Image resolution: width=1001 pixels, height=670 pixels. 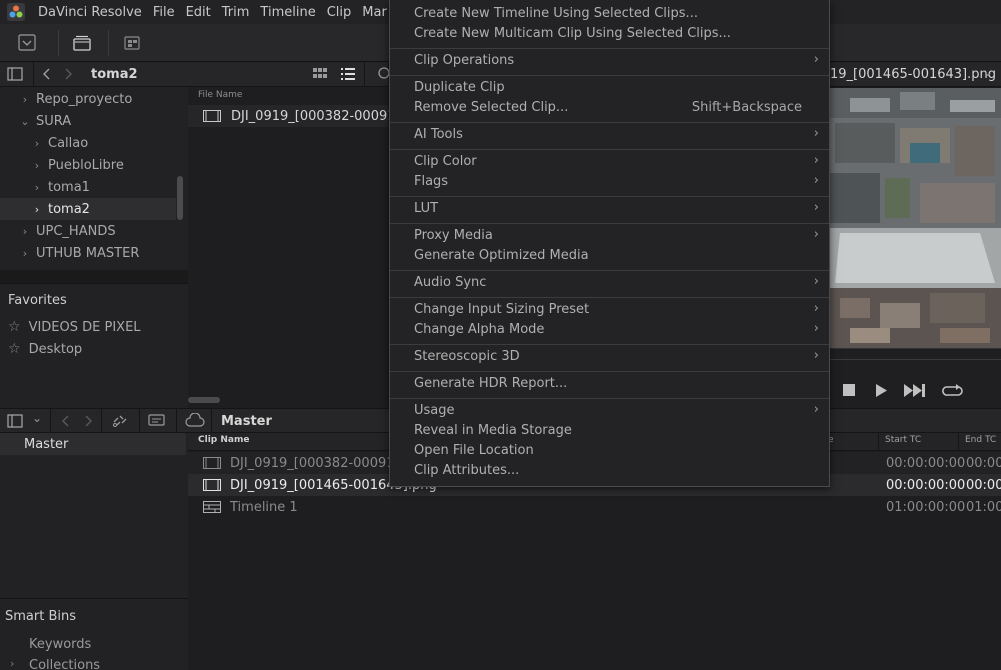 What do you see at coordinates (616, 257) in the screenshot?
I see `menu-item-generate-optimized: Generate Optimized Media` at bounding box center [616, 257].